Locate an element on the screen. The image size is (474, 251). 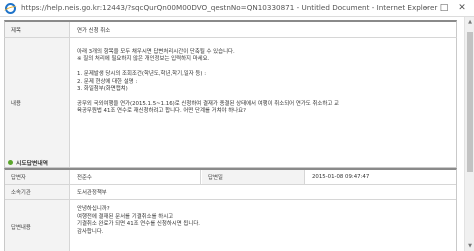
answer-line: 감사합니다. is located at coordinates (90, 231).